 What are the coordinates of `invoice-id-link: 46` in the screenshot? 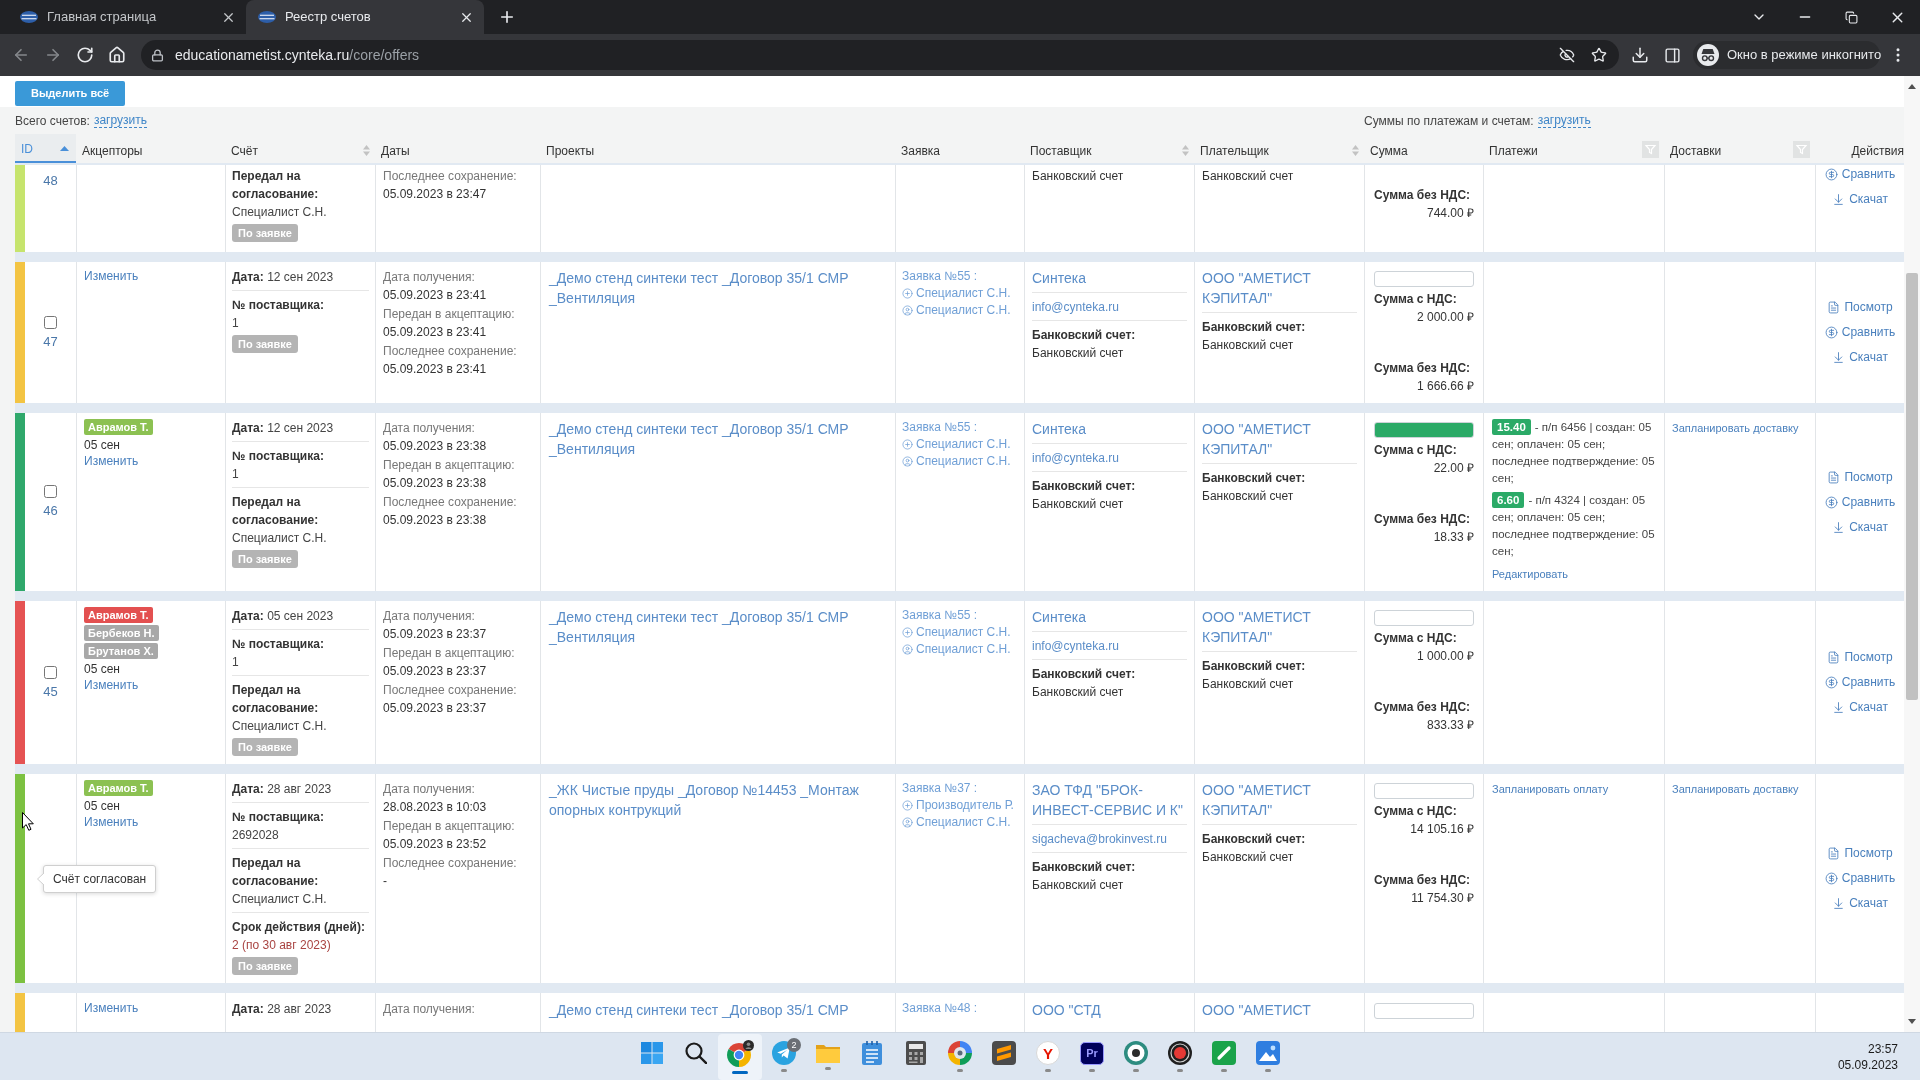 It's located at (50, 511).